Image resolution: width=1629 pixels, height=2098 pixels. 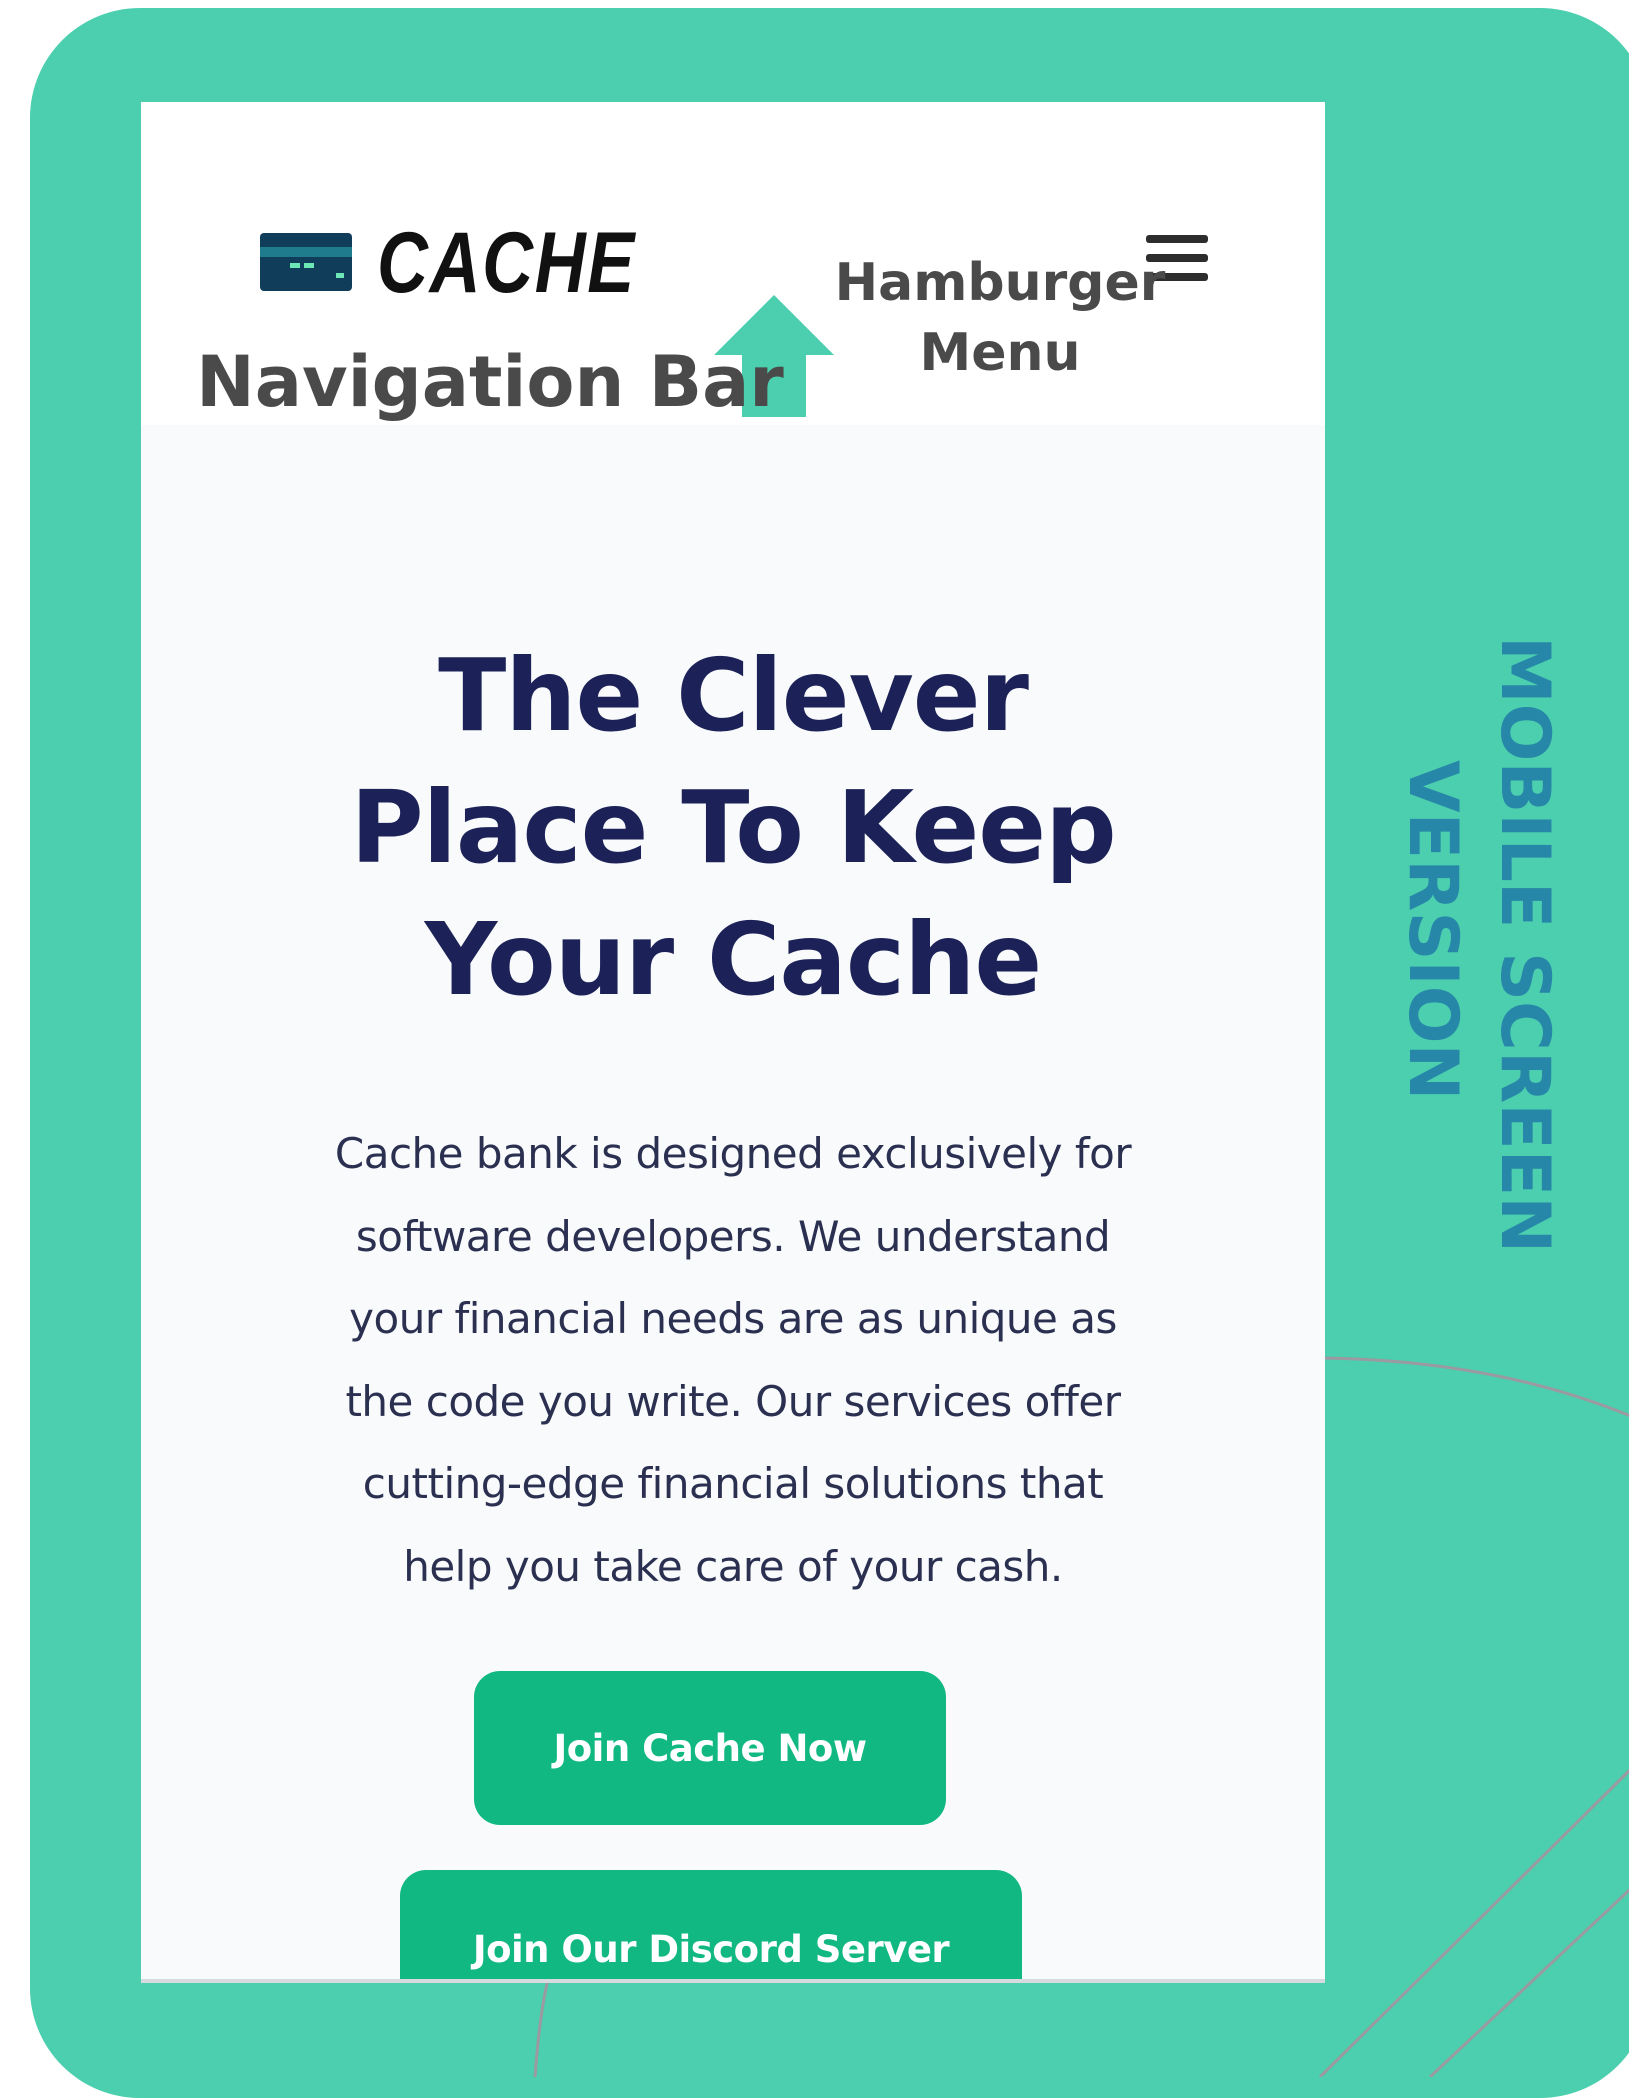 What do you see at coordinates (1000, 318) in the screenshot?
I see `hamburger-annotation: Hamburger Menu` at bounding box center [1000, 318].